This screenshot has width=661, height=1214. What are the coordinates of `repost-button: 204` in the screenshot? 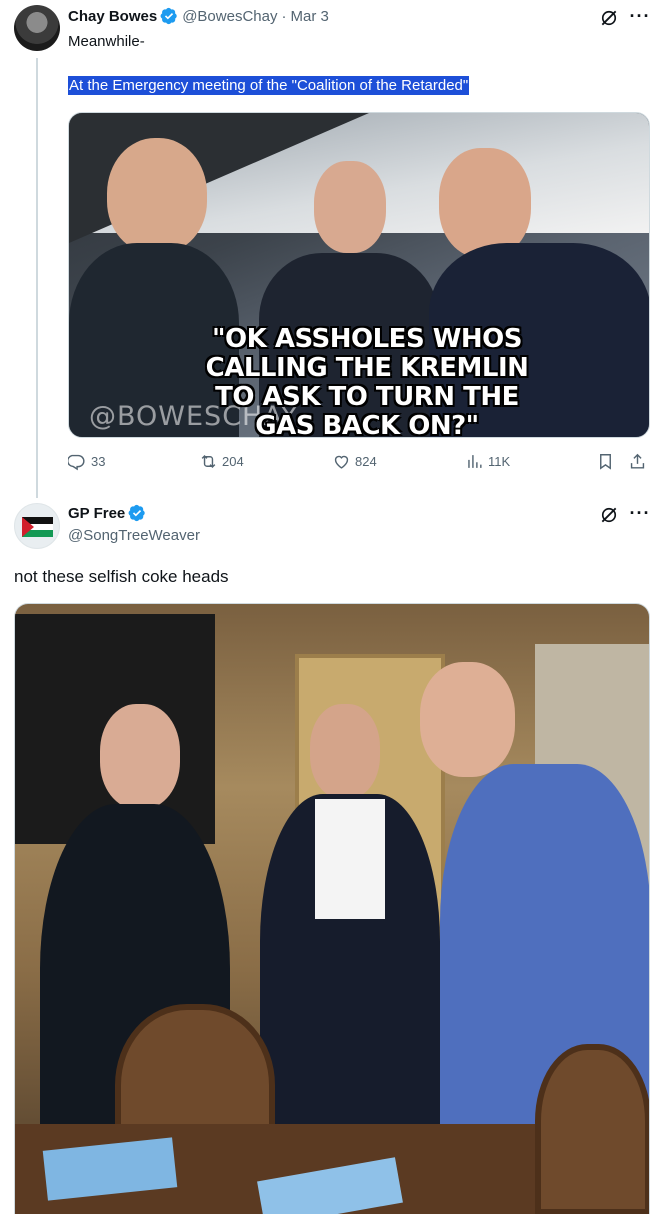 It's located at (221, 461).